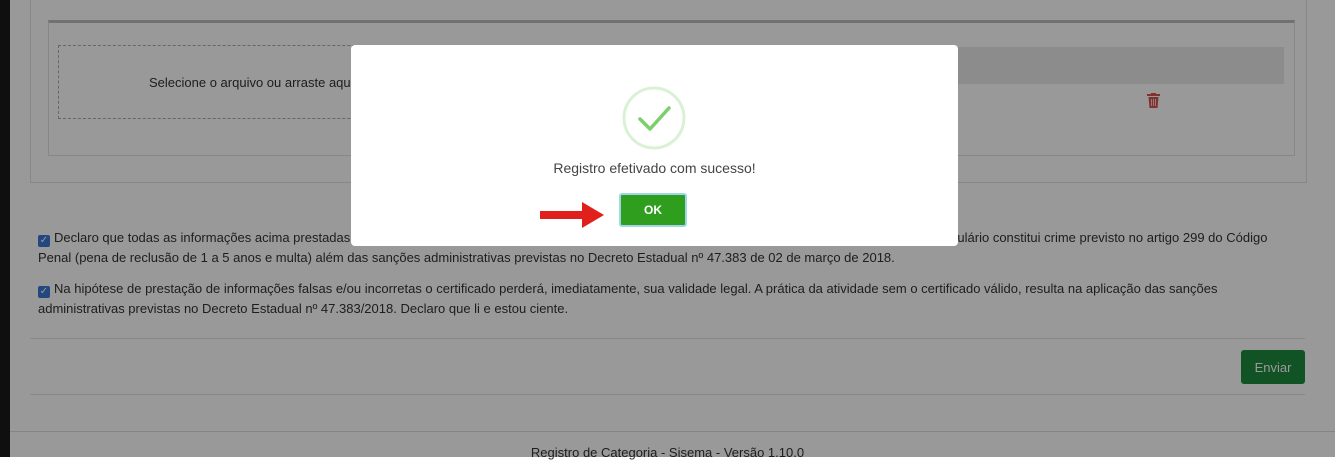 The width and height of the screenshot is (1335, 460). What do you see at coordinates (653, 210) in the screenshot?
I see `ok-button: OK` at bounding box center [653, 210].